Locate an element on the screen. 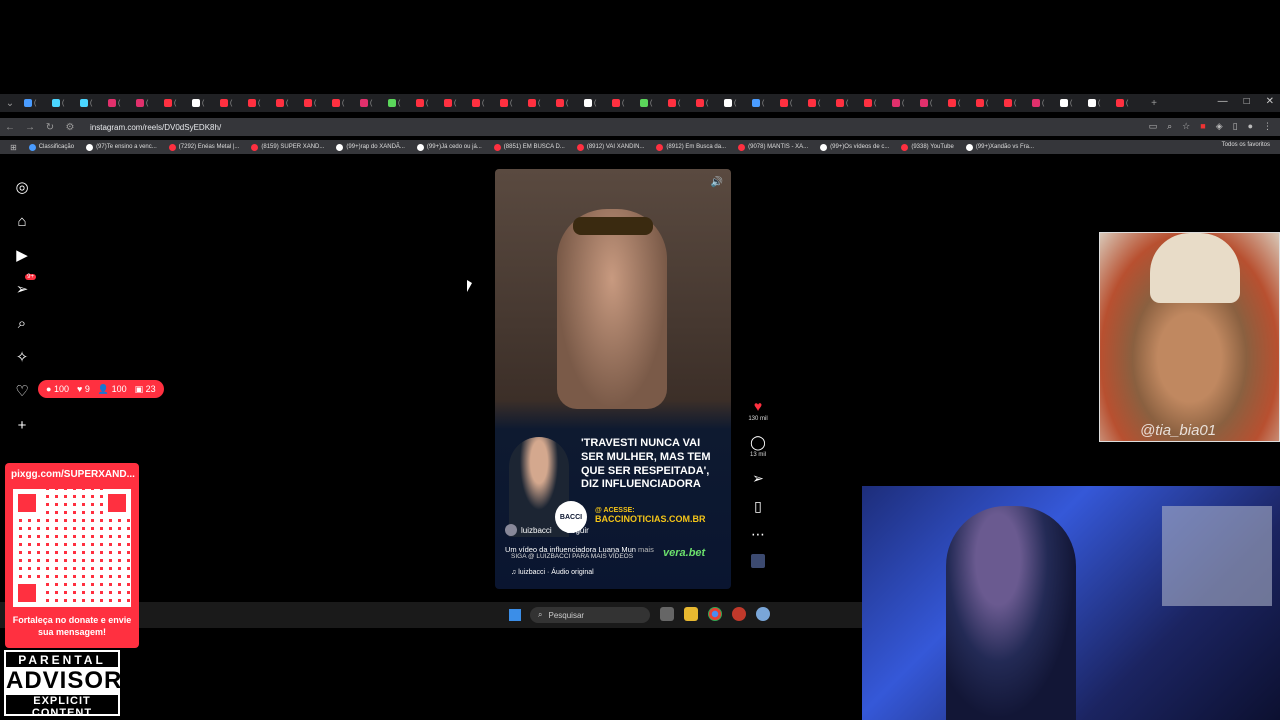 This screenshot has height=720, width=1280. chrome-icon is located at coordinates (715, 614).